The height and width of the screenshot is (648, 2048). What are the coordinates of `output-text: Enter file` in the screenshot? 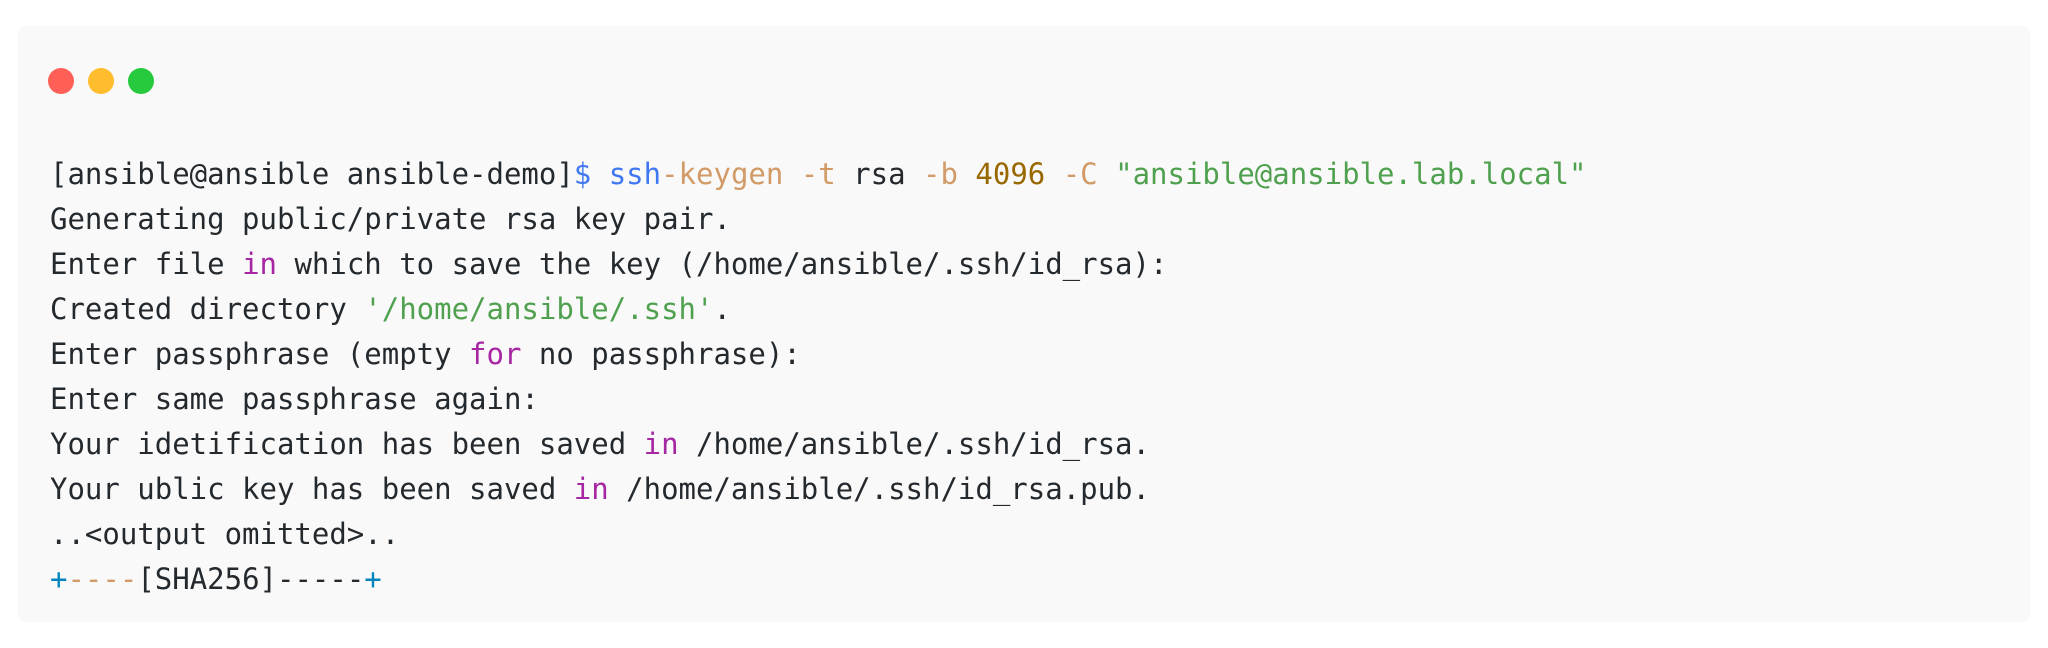 It's located at (146, 264).